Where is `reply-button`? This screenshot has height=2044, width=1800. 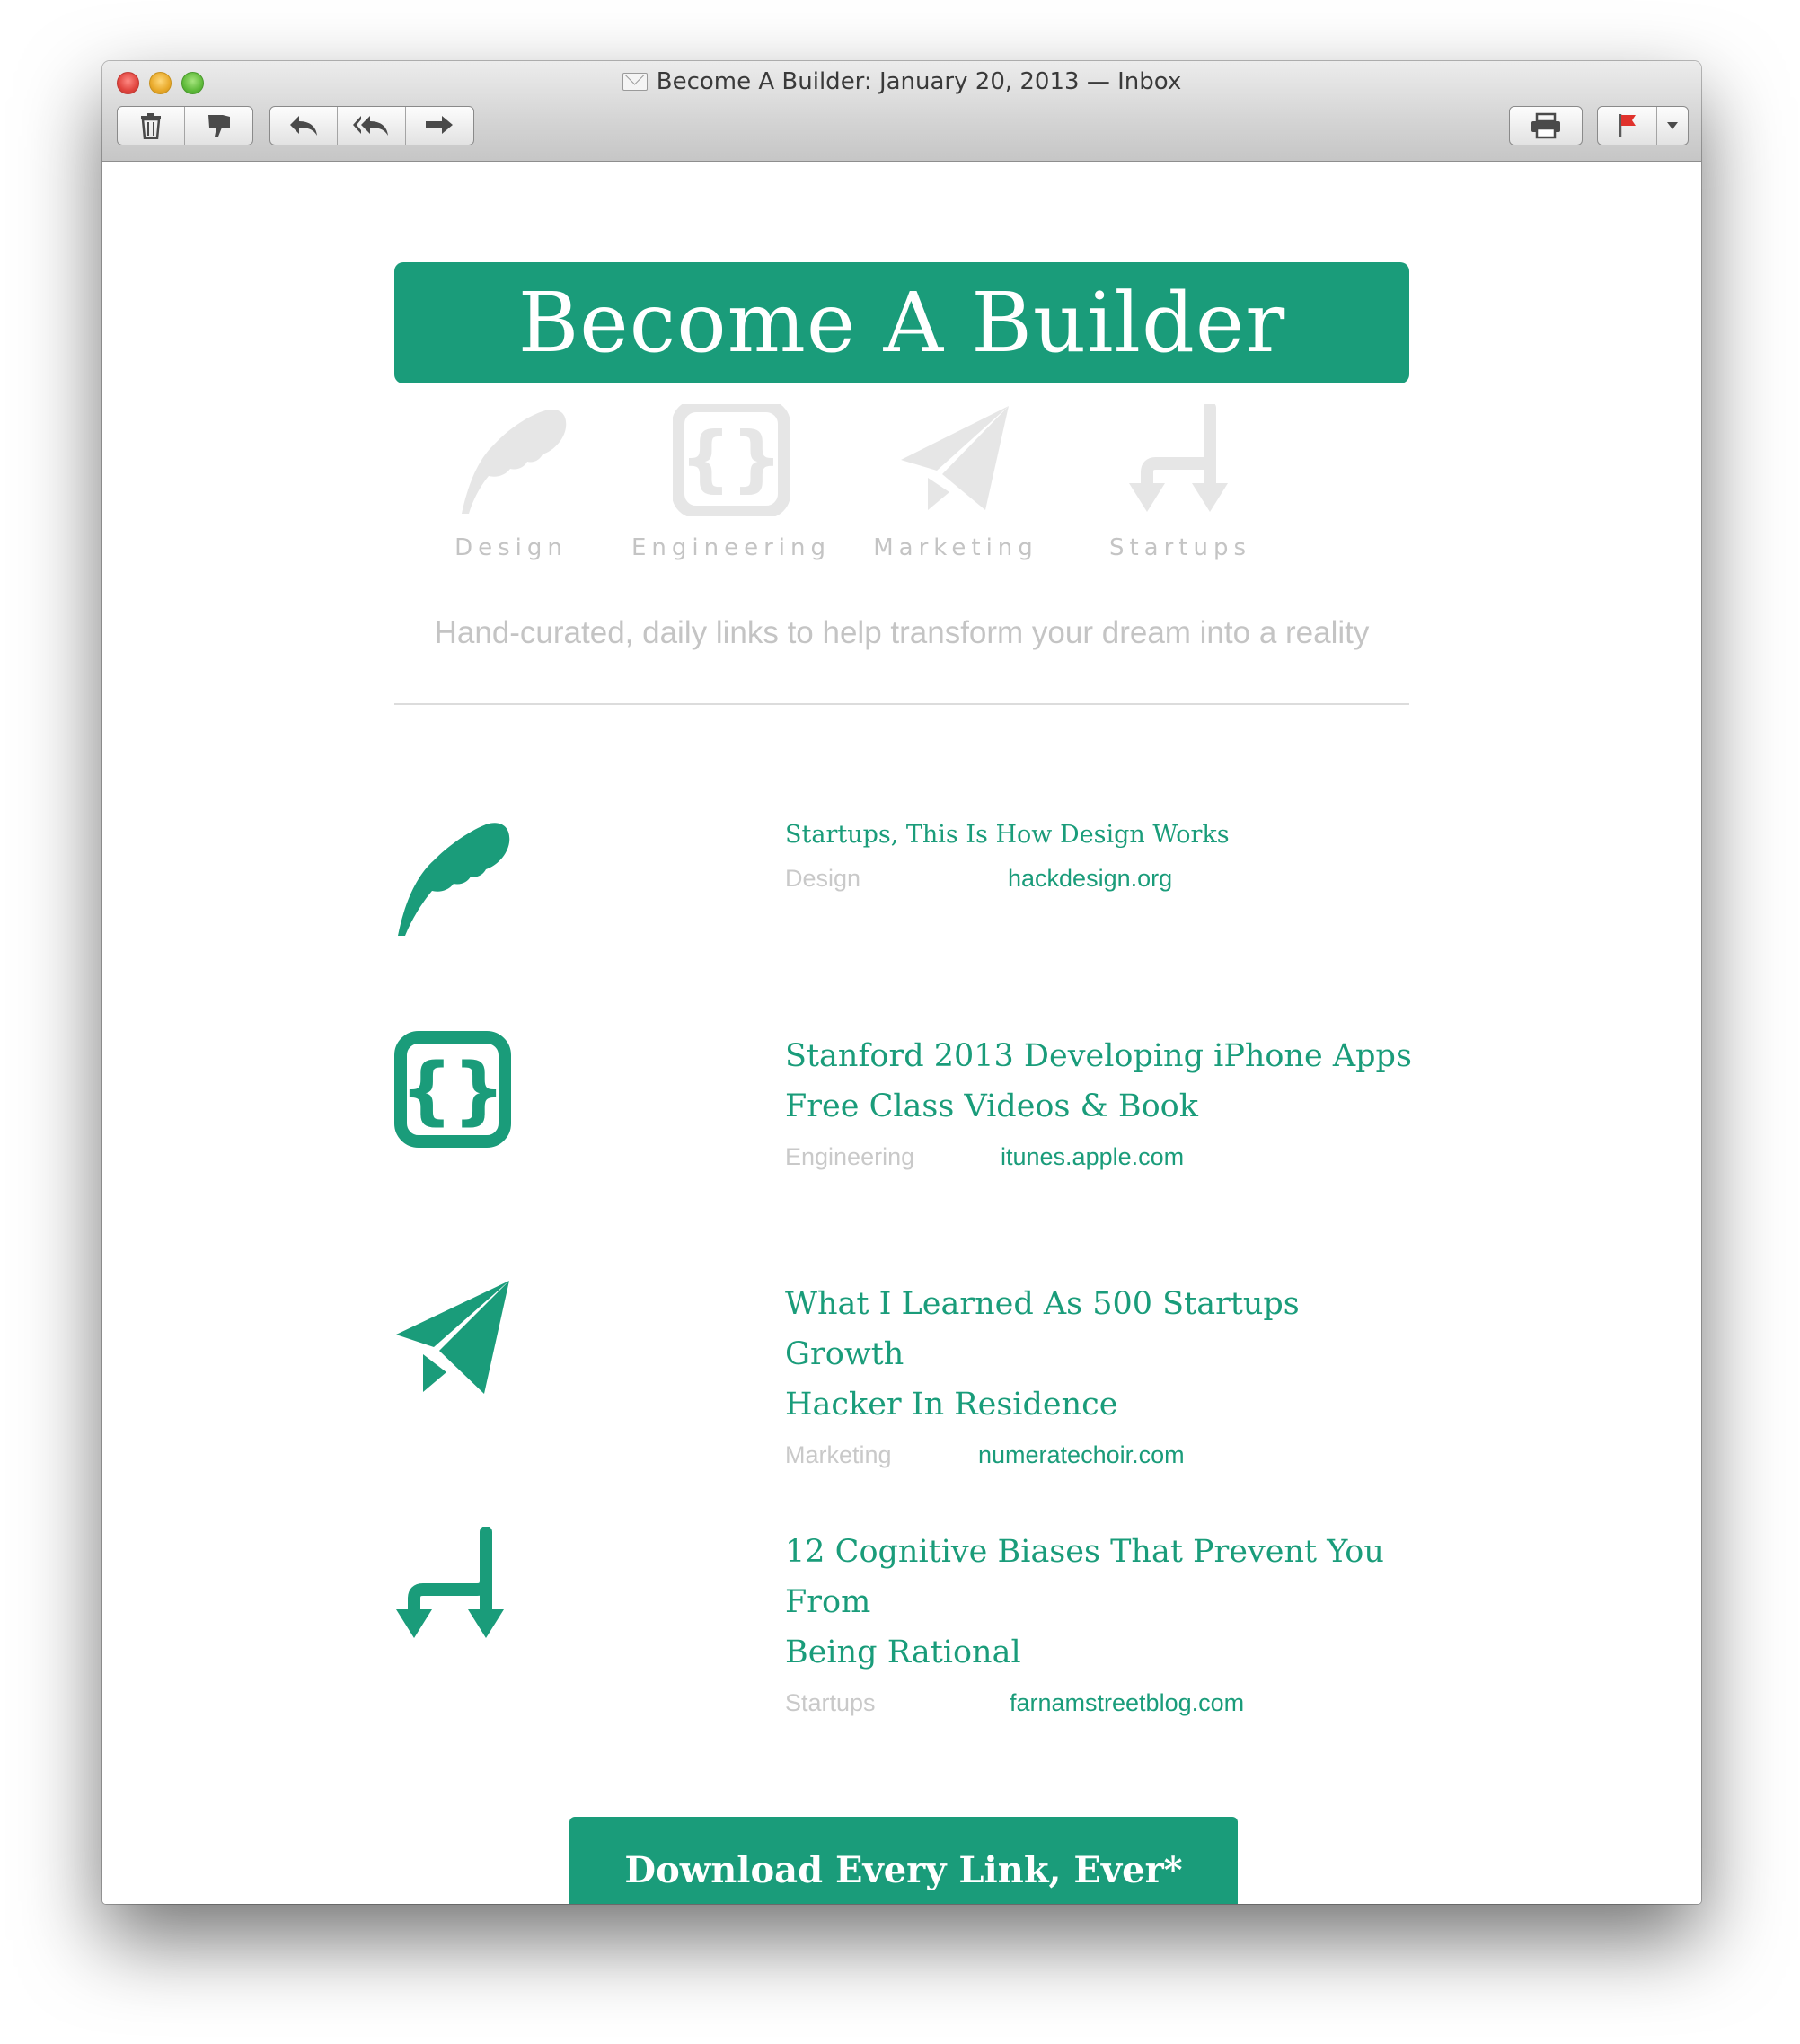 reply-button is located at coordinates (304, 126).